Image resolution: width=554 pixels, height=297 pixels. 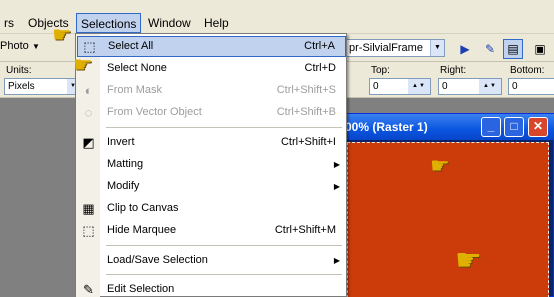 I want to click on menu-item-matting: Matting ▶, so click(x=211, y=164).